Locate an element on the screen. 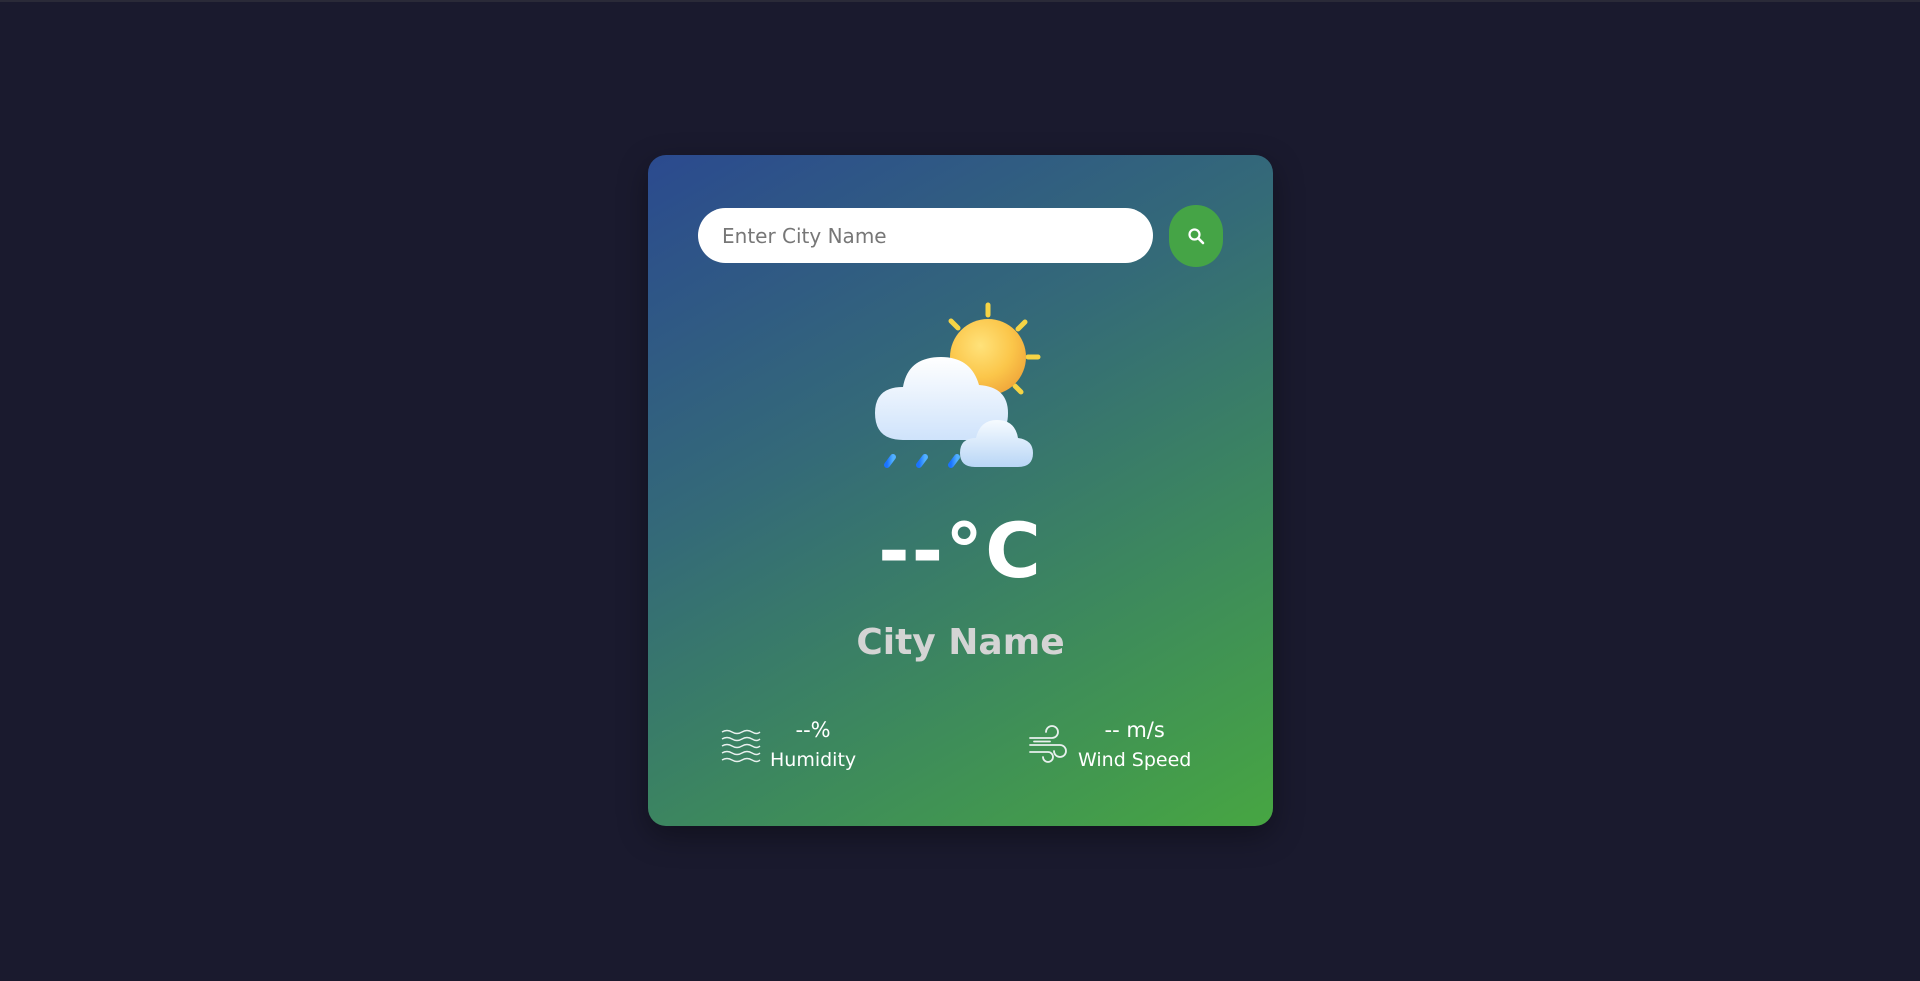 The image size is (1920, 981). wind-speed-label: Wind Speed is located at coordinates (1135, 760).